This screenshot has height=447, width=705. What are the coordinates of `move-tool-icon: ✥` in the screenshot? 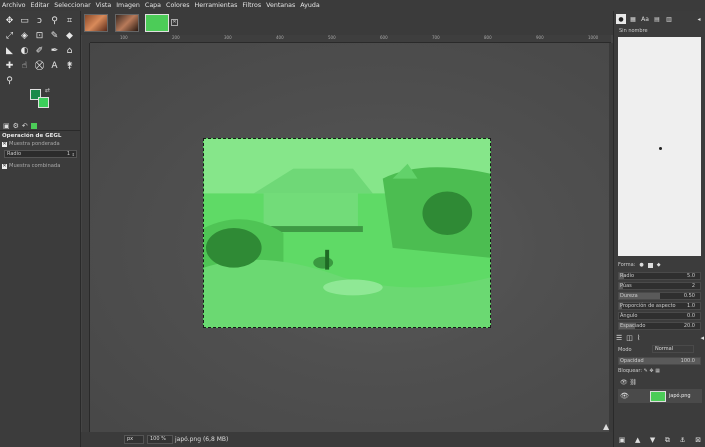 It's located at (9, 20).